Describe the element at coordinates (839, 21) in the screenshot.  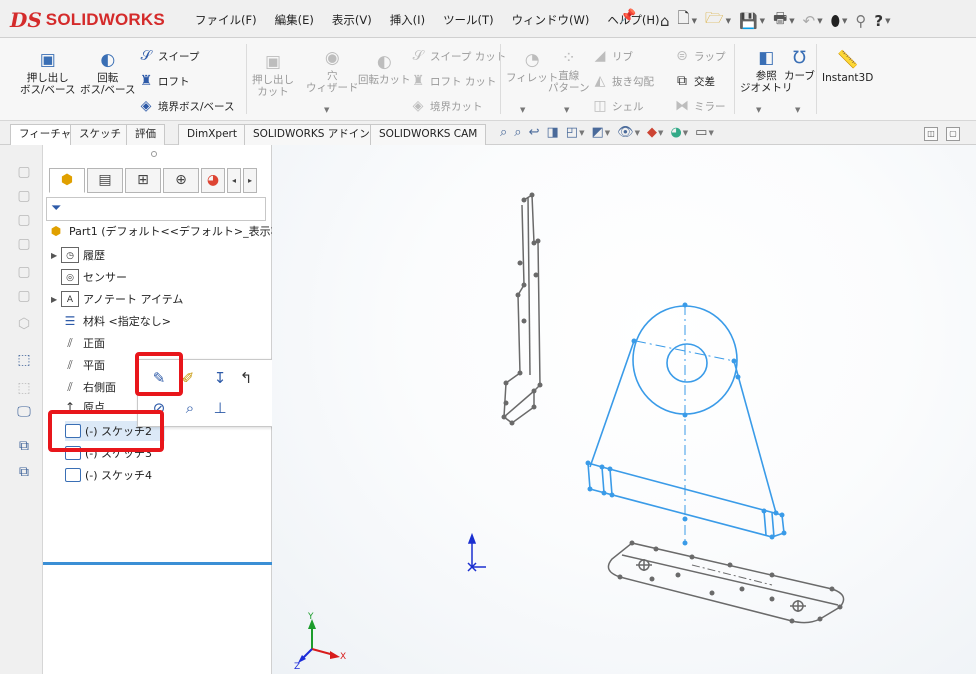
I see `rebuild-icon: ⬮ ▼` at that location.